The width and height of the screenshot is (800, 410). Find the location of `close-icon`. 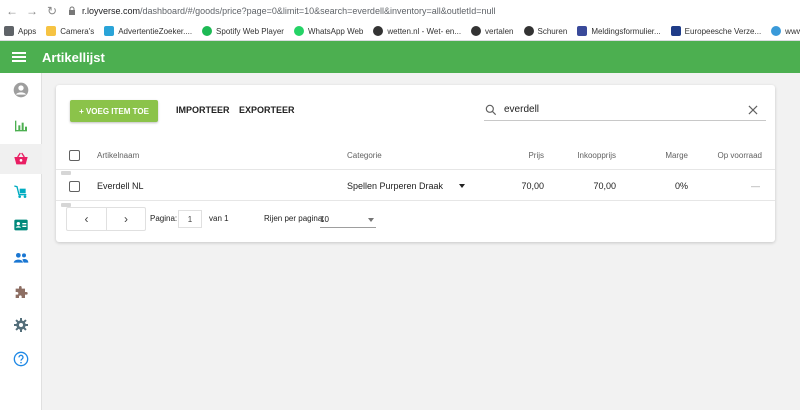

close-icon is located at coordinates (753, 110).